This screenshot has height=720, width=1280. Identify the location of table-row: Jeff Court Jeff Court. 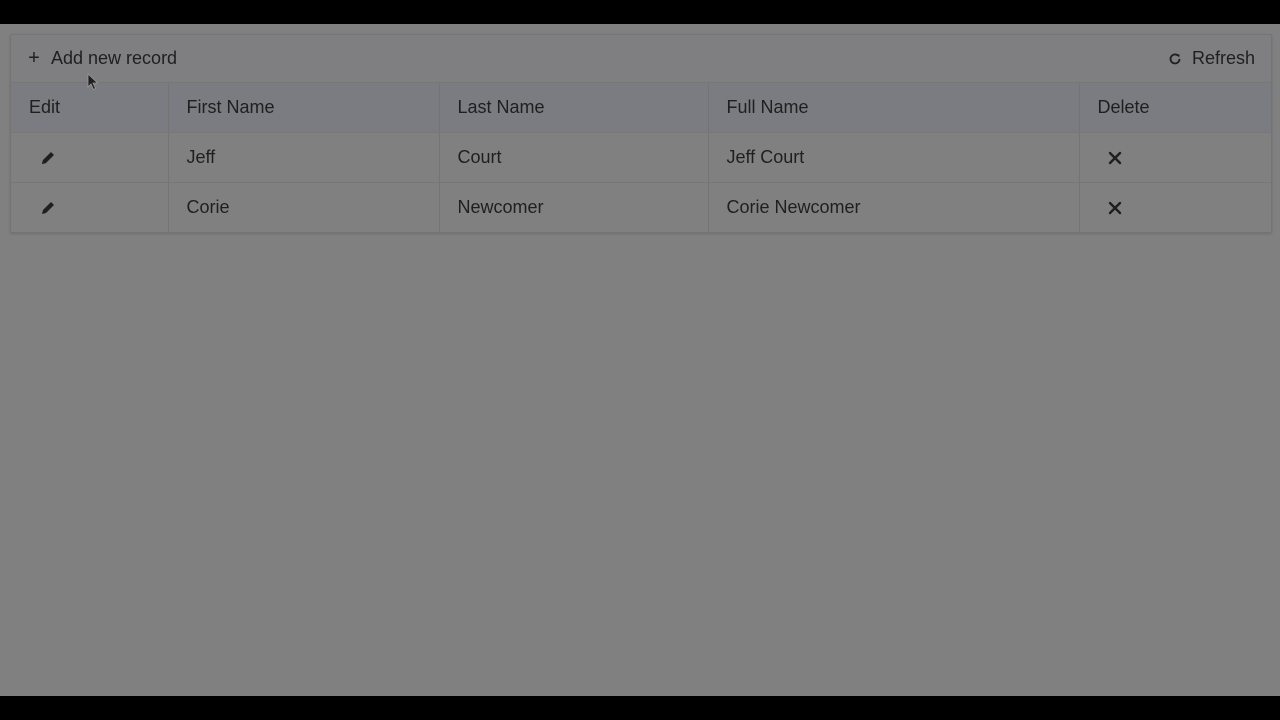
(641, 157).